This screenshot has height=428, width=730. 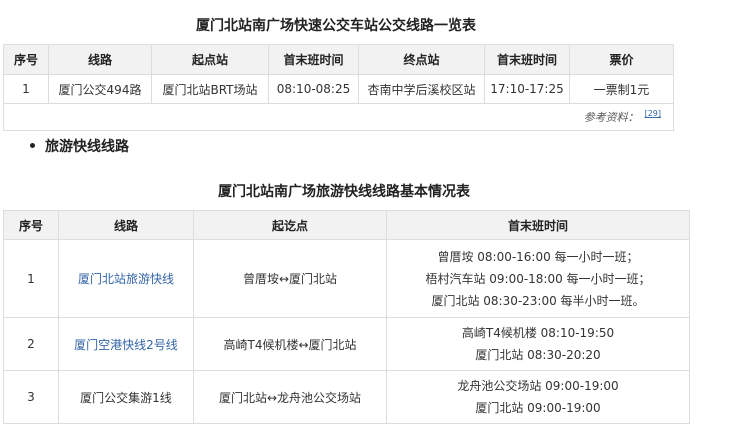 I want to click on time-line: 龙舟池公交场站 09:00-19:00, so click(x=538, y=386).